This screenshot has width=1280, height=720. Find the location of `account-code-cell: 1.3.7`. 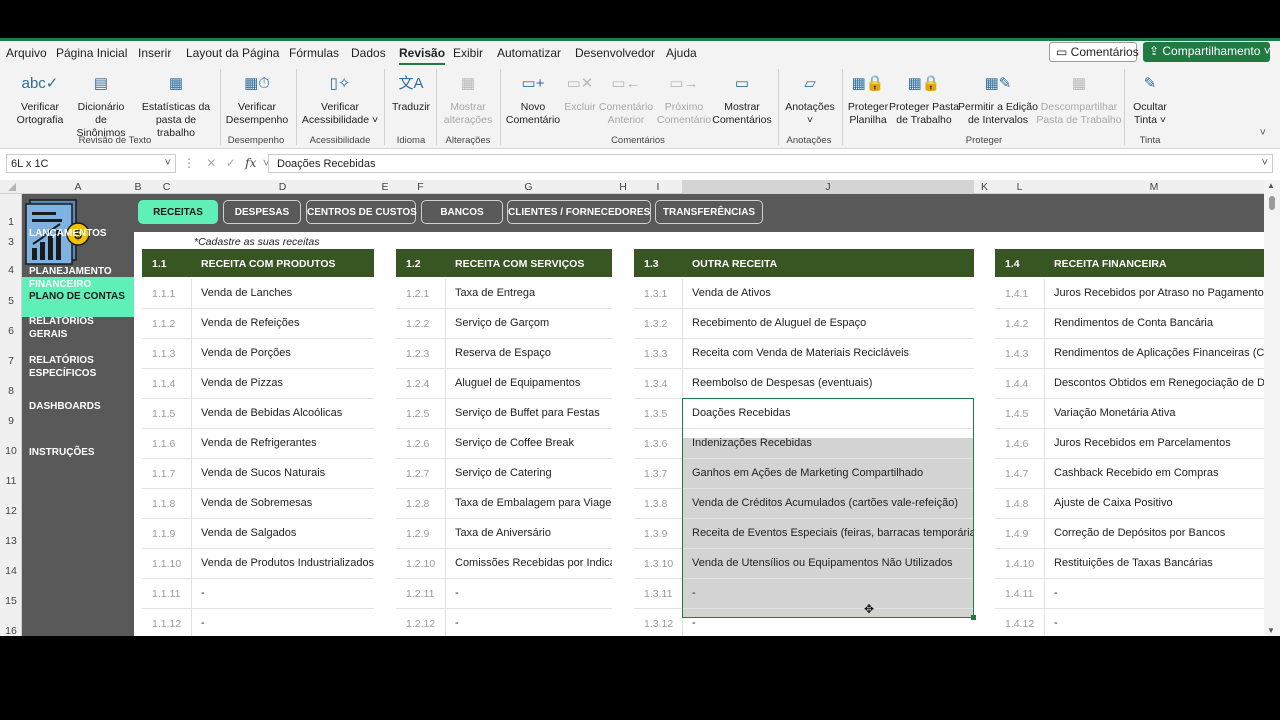

account-code-cell: 1.3.7 is located at coordinates (658, 474).